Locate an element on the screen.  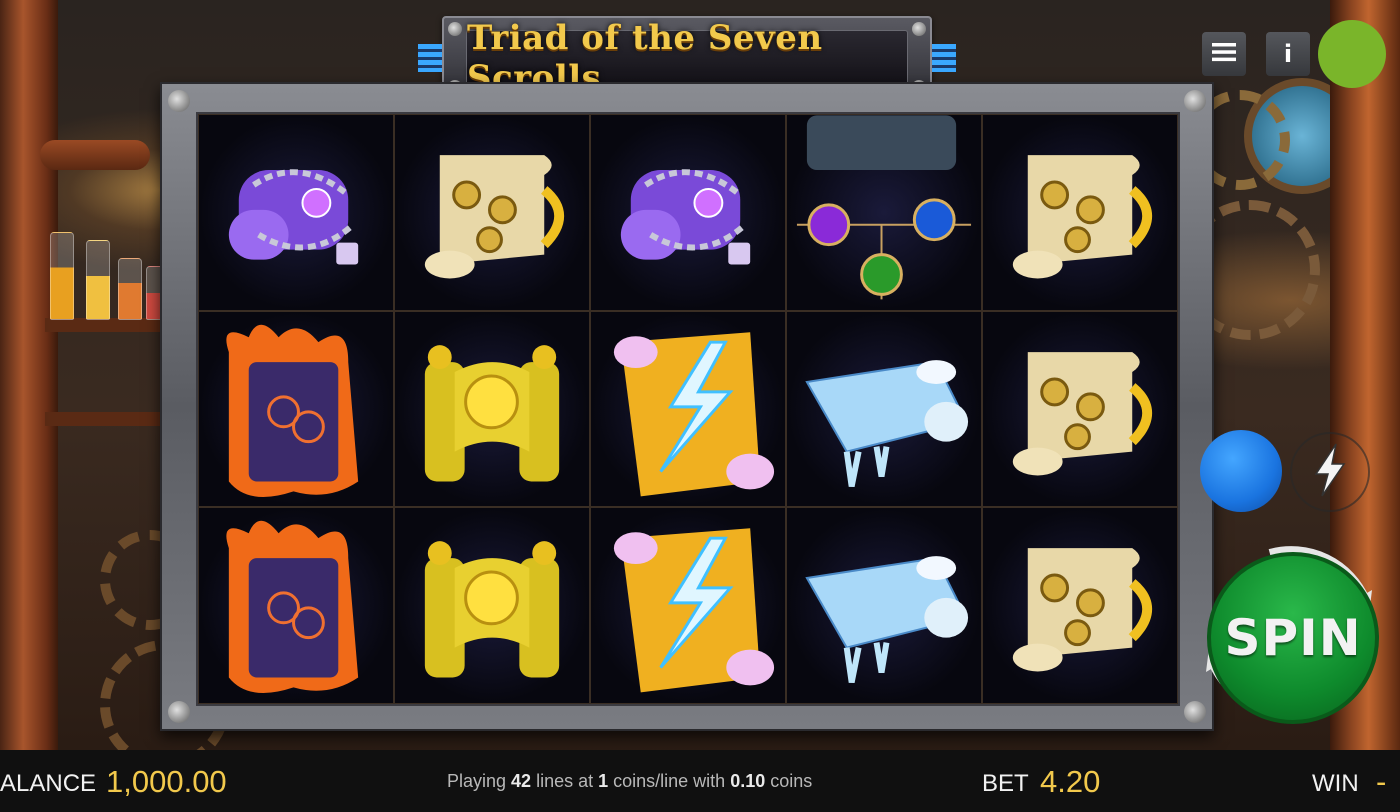
reel-cell-r1-c5 is located at coordinates (1080, 212).